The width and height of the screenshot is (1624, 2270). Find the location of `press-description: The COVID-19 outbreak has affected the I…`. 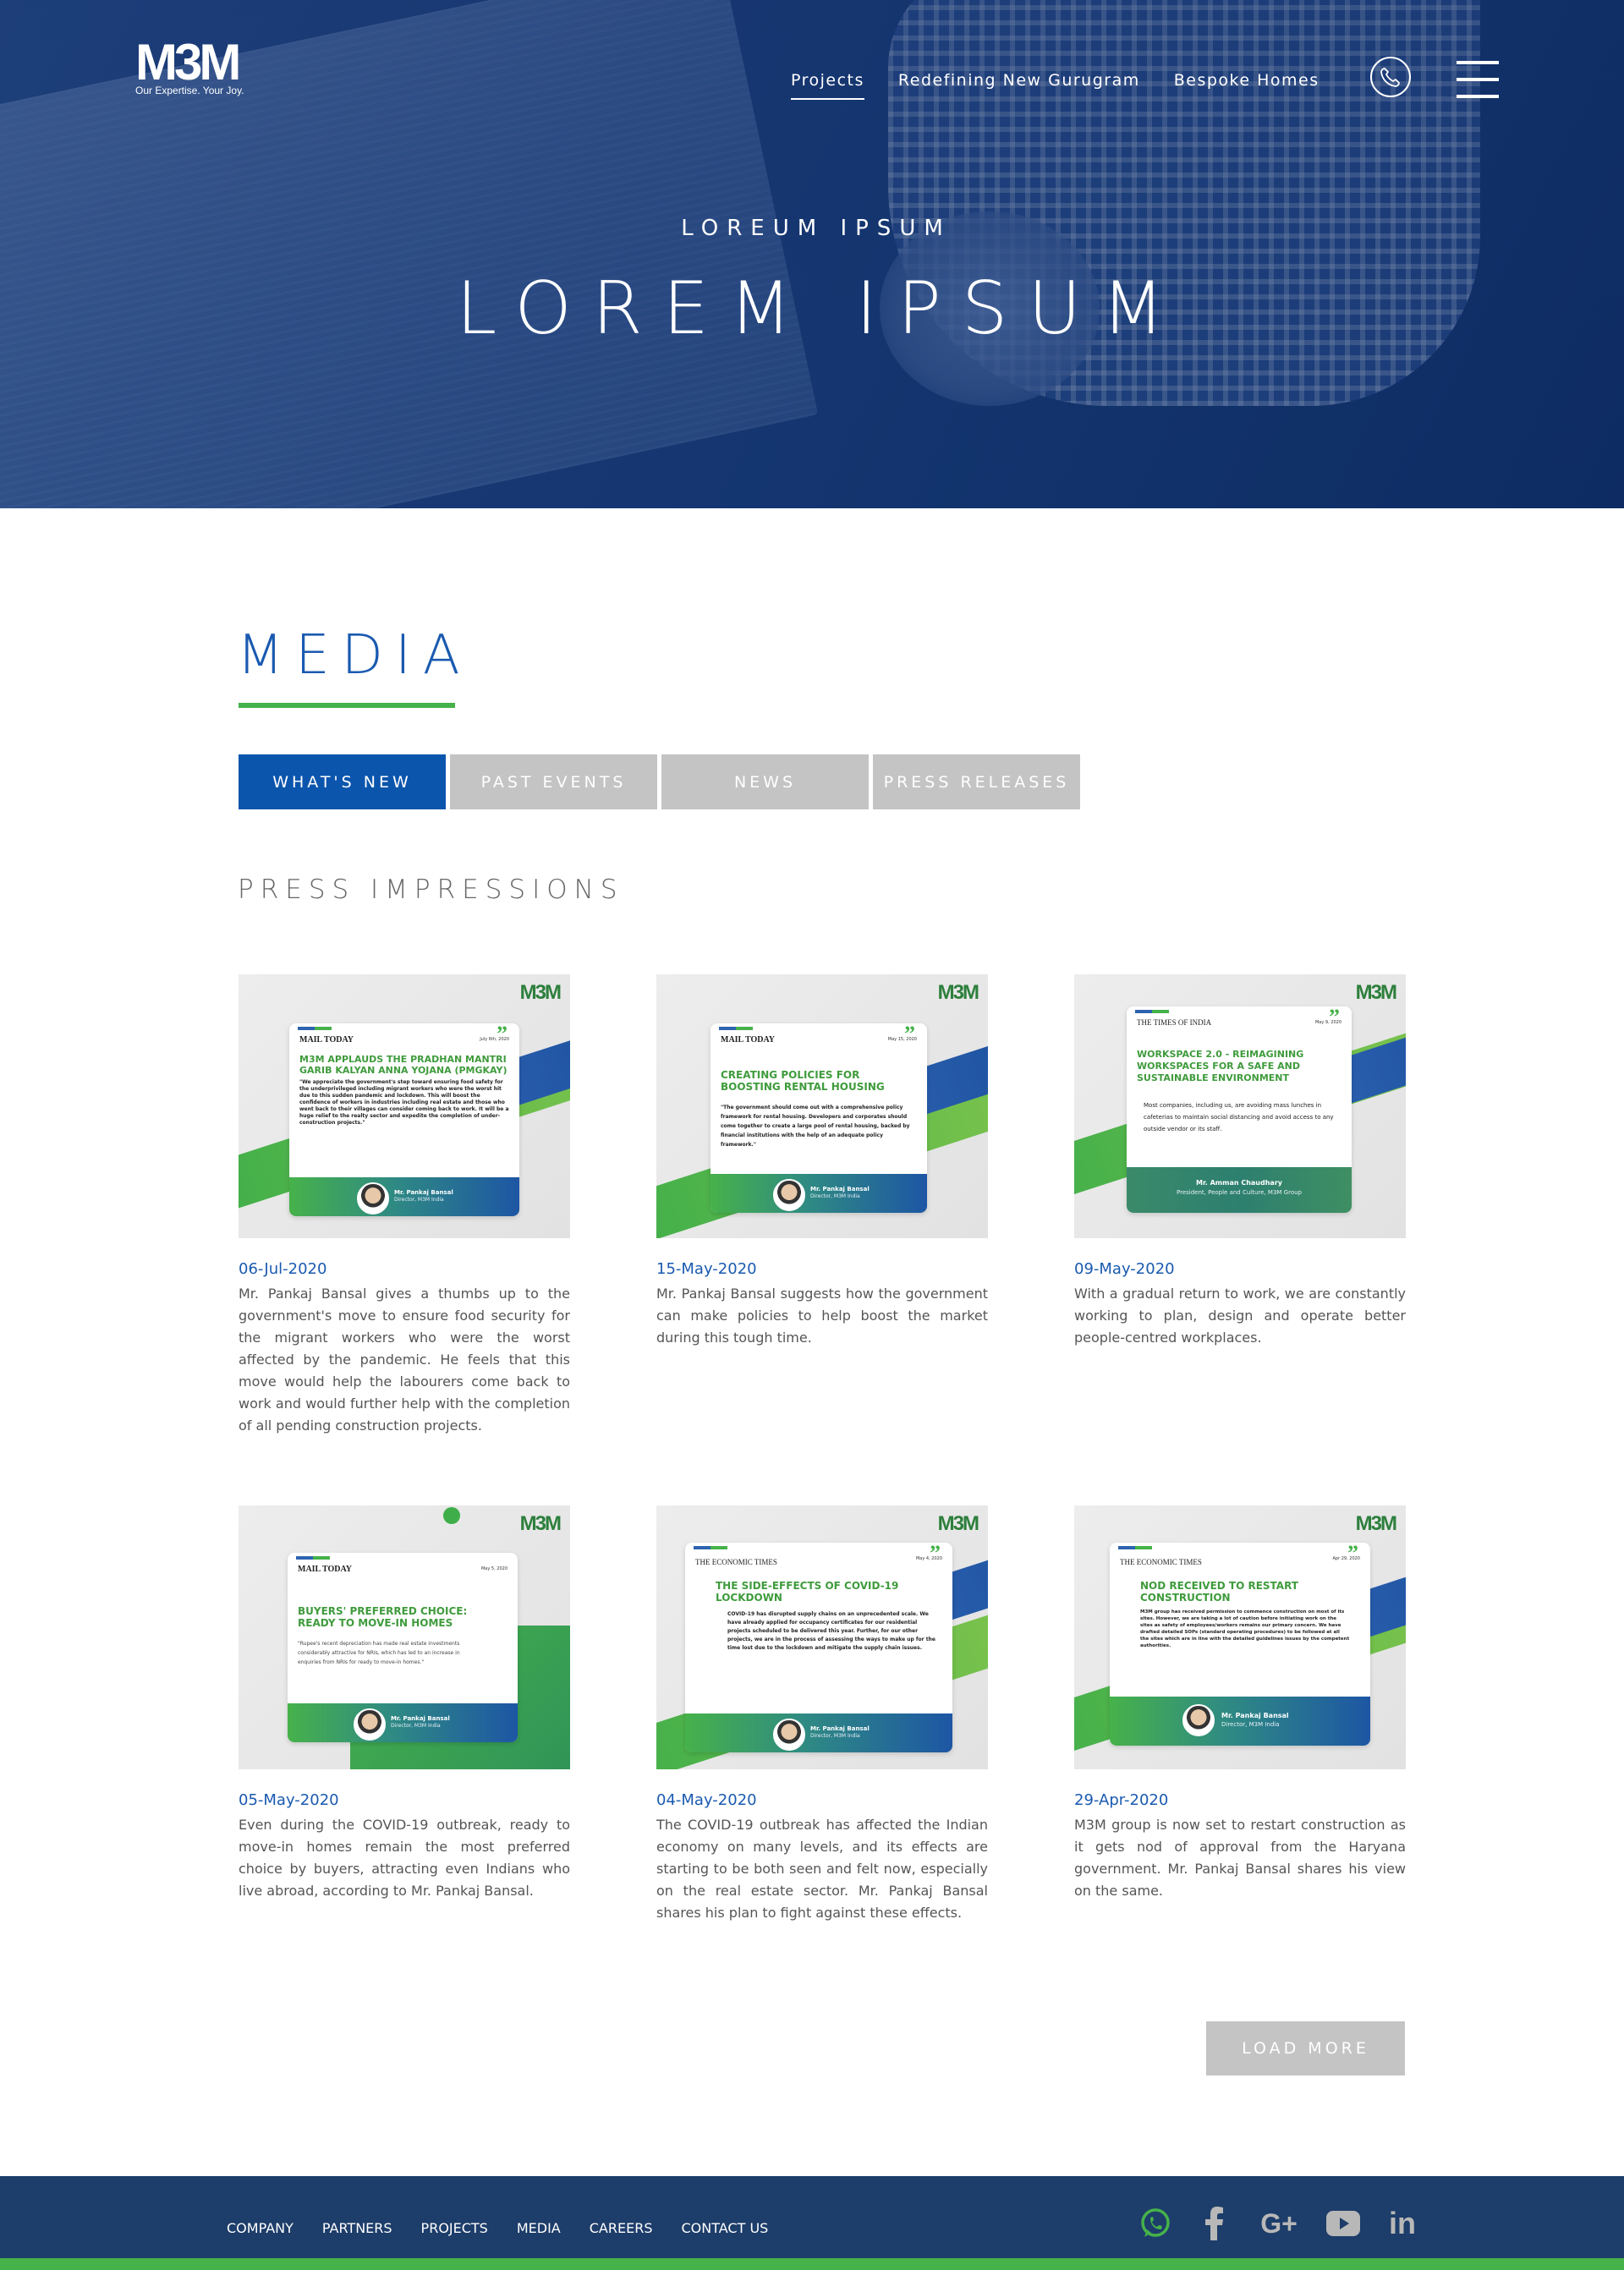

press-description: The COVID-19 outbreak has affected the I… is located at coordinates (822, 1869).